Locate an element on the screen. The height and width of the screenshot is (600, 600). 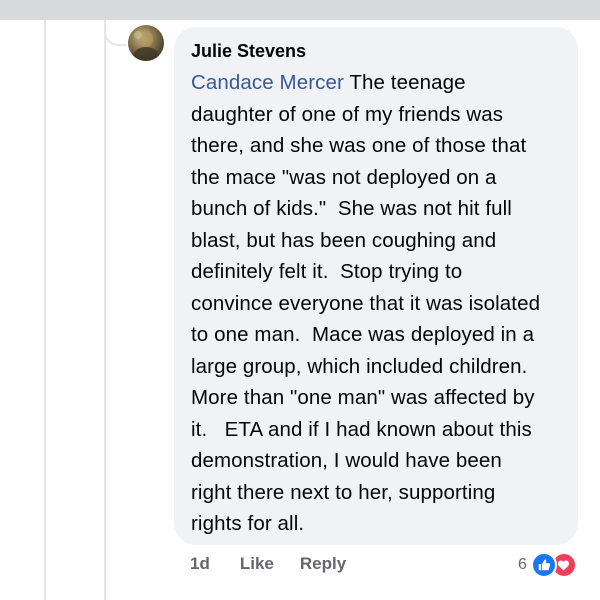
top-divider-bar is located at coordinates (300, 10).